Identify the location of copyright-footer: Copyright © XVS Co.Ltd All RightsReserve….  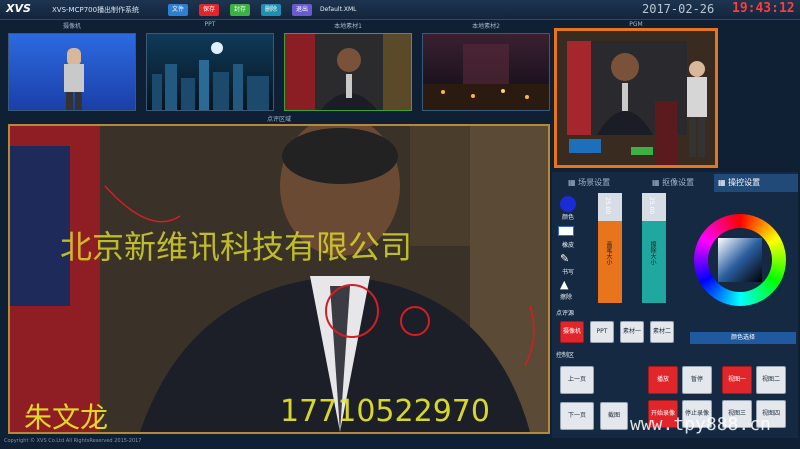
(73, 441).